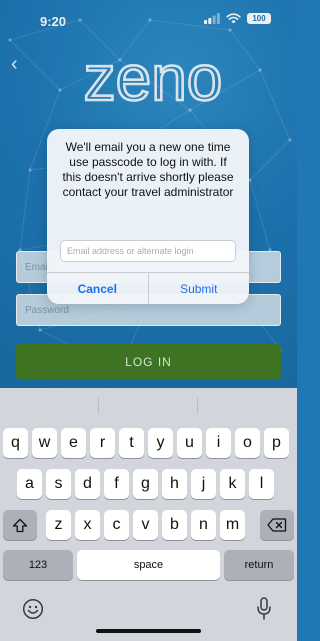 The image size is (320, 641). I want to click on key-c: c, so click(116, 525).